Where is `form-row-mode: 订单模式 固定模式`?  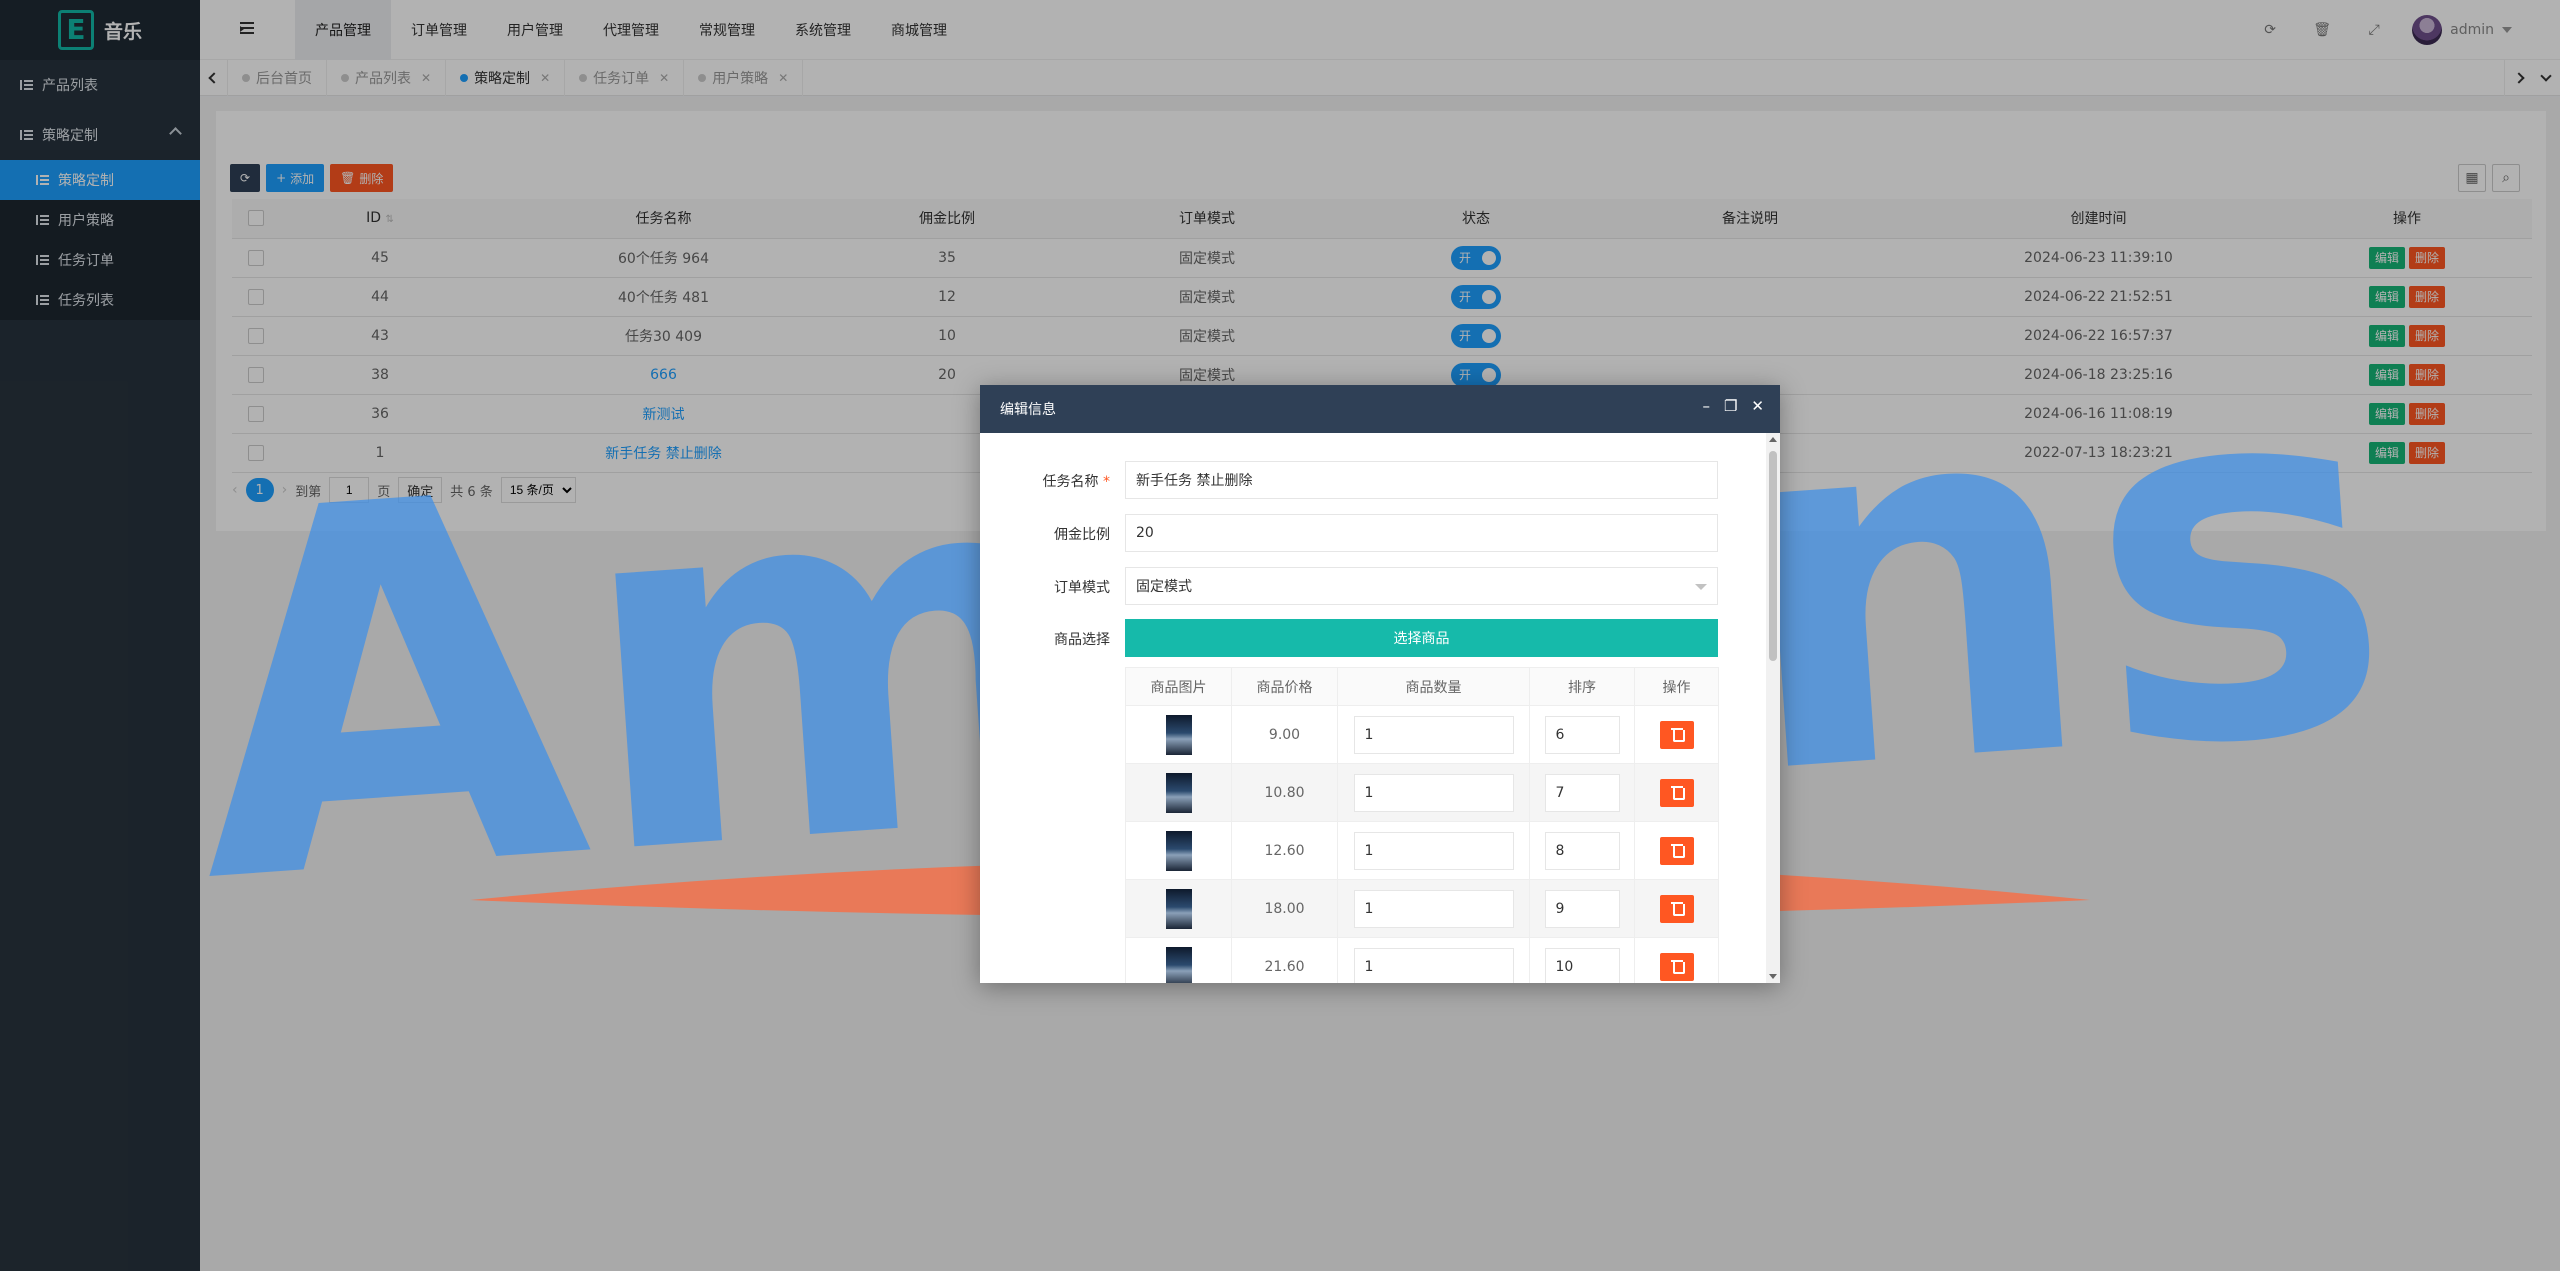
form-row-mode: 订单模式 固定模式 is located at coordinates (1373, 586).